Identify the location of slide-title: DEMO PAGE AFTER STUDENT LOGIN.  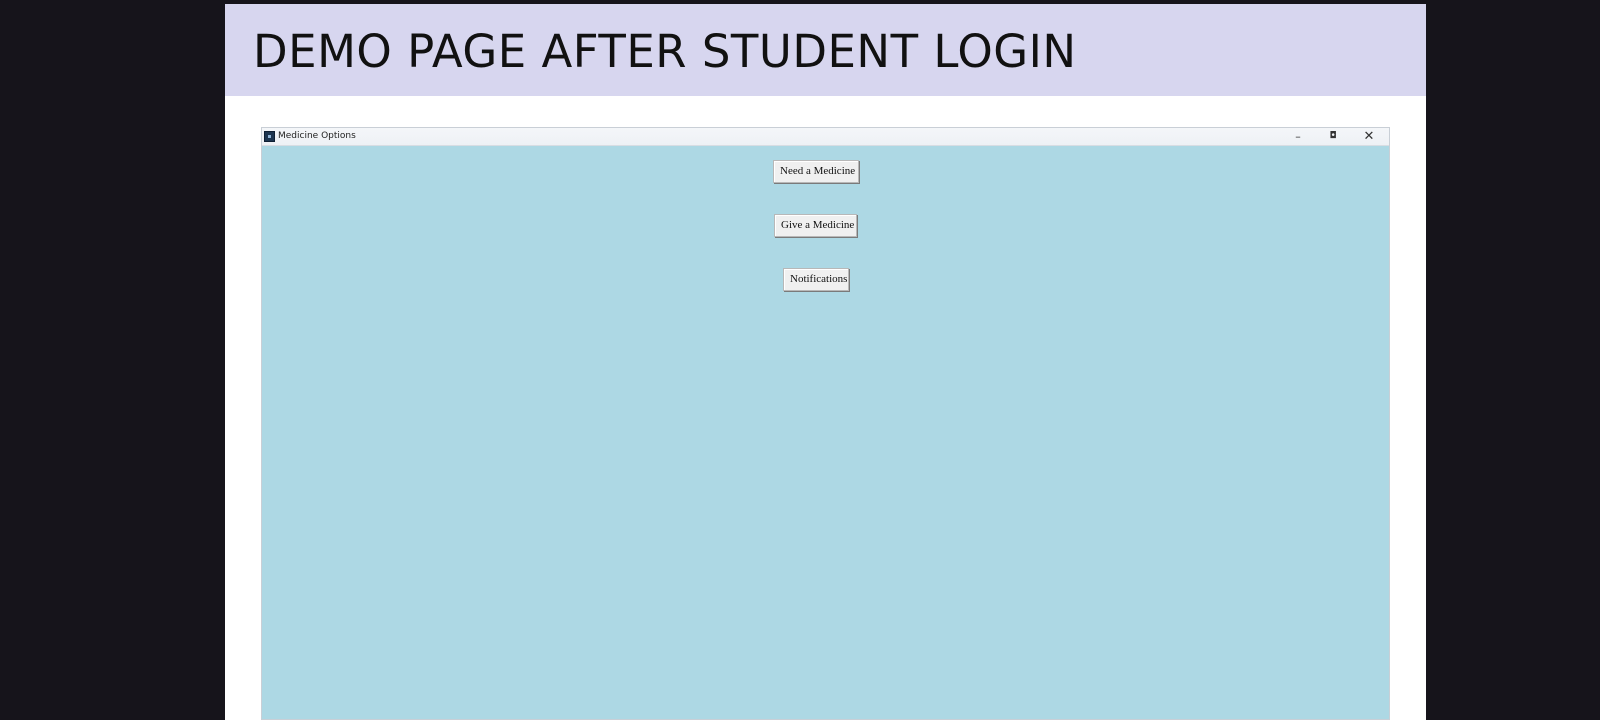
(665, 51).